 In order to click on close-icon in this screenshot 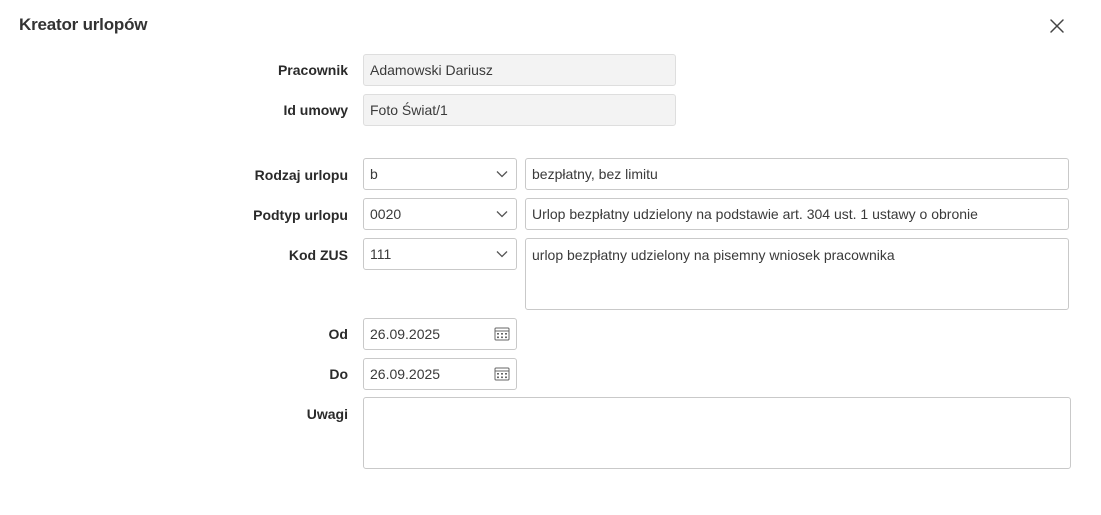, I will do `click(1057, 26)`.